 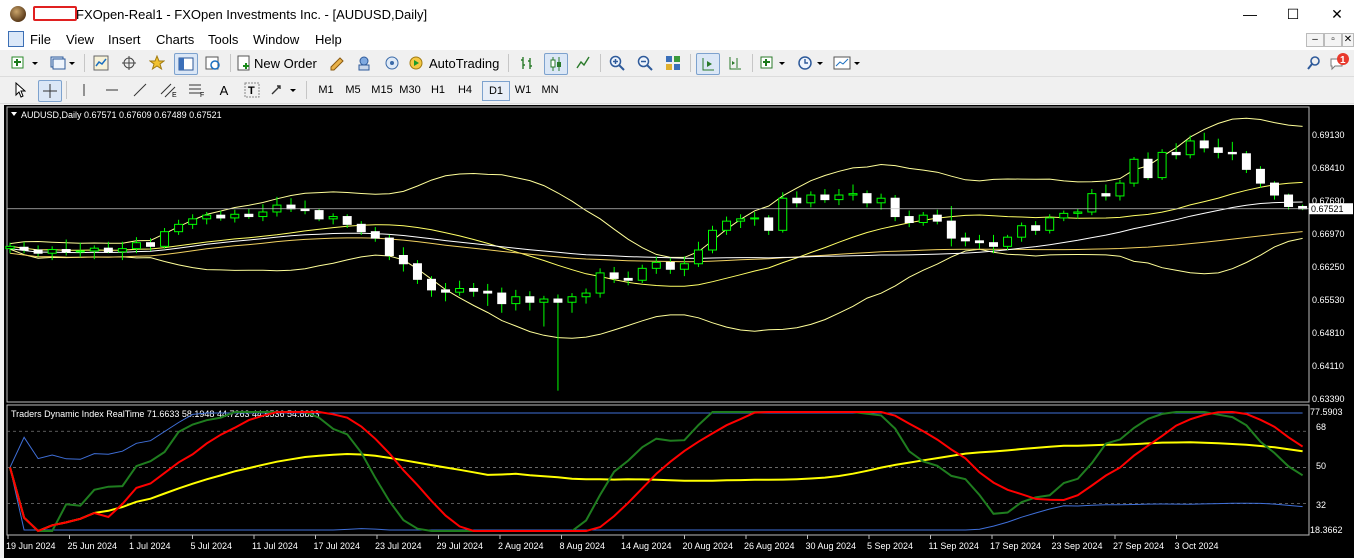 What do you see at coordinates (1015, 546) in the screenshot?
I see `date-tick-label: 17 Sep 2024` at bounding box center [1015, 546].